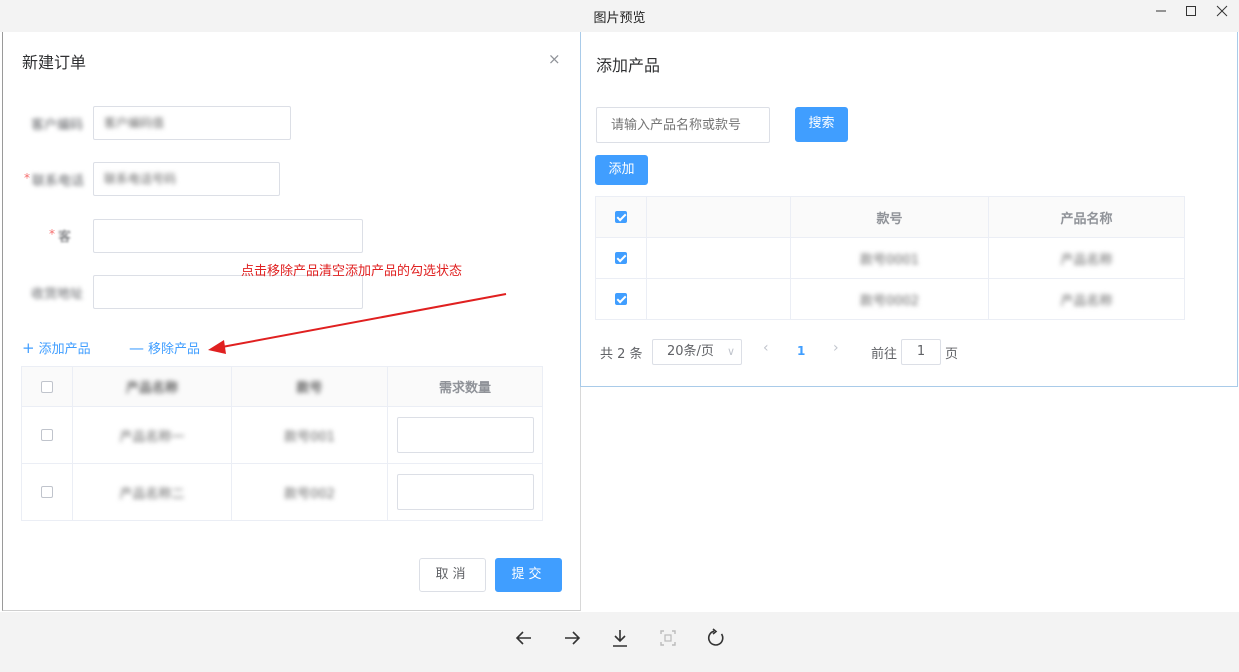 This screenshot has height=672, width=1239. Describe the element at coordinates (668, 638) in the screenshot. I see `fit-screen-icon` at that location.